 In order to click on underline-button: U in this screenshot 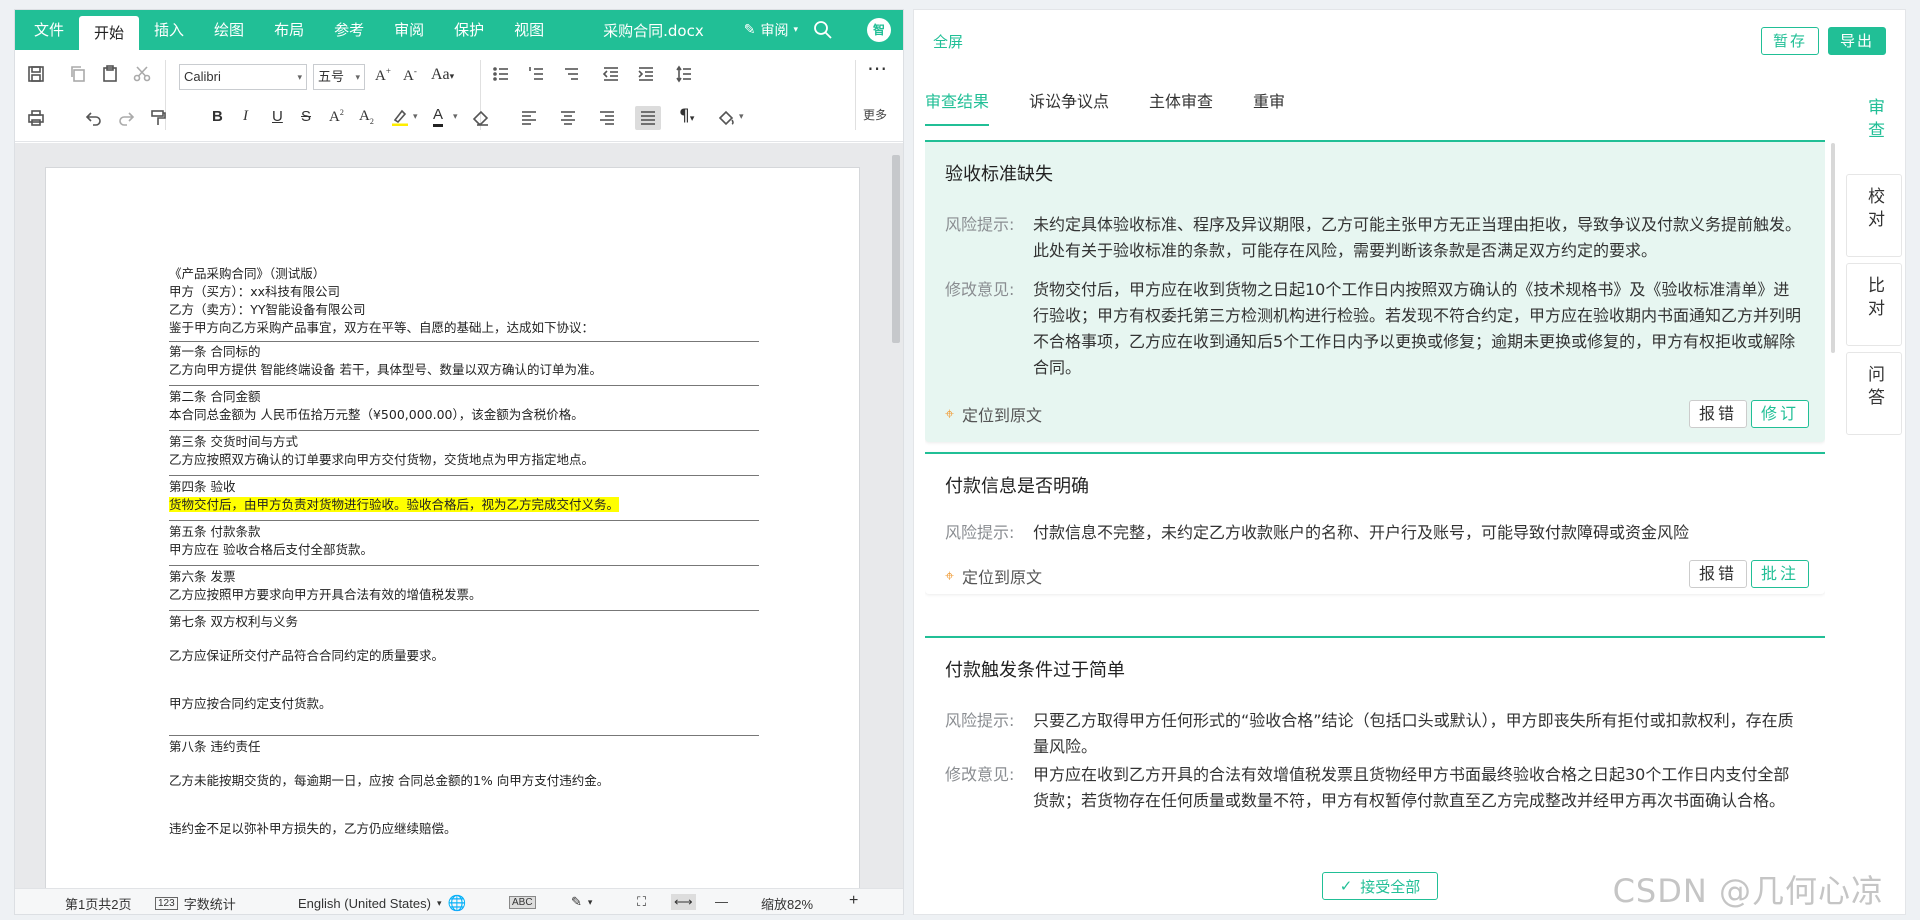, I will do `click(277, 116)`.